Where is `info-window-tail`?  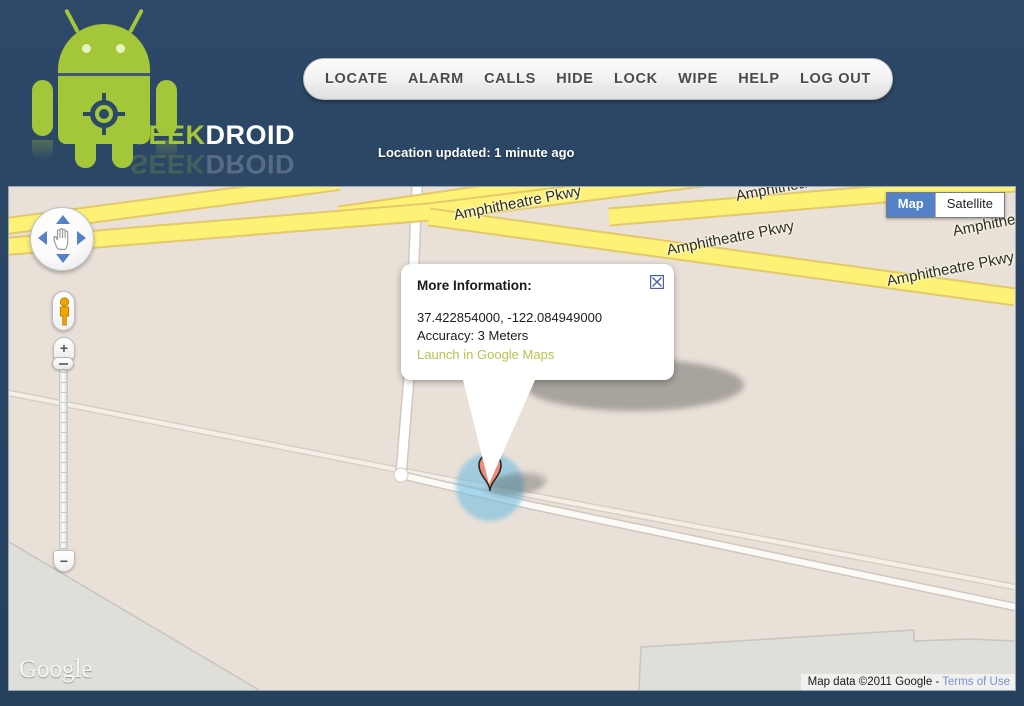 info-window-tail is located at coordinates (523, 432).